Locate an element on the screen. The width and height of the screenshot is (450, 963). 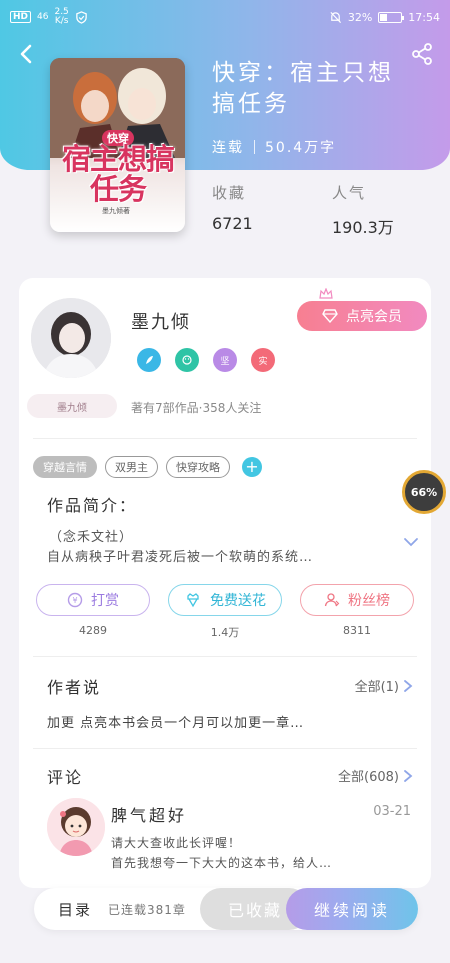
vip-button-label: 点亮会员 is located at coordinates (374, 317).